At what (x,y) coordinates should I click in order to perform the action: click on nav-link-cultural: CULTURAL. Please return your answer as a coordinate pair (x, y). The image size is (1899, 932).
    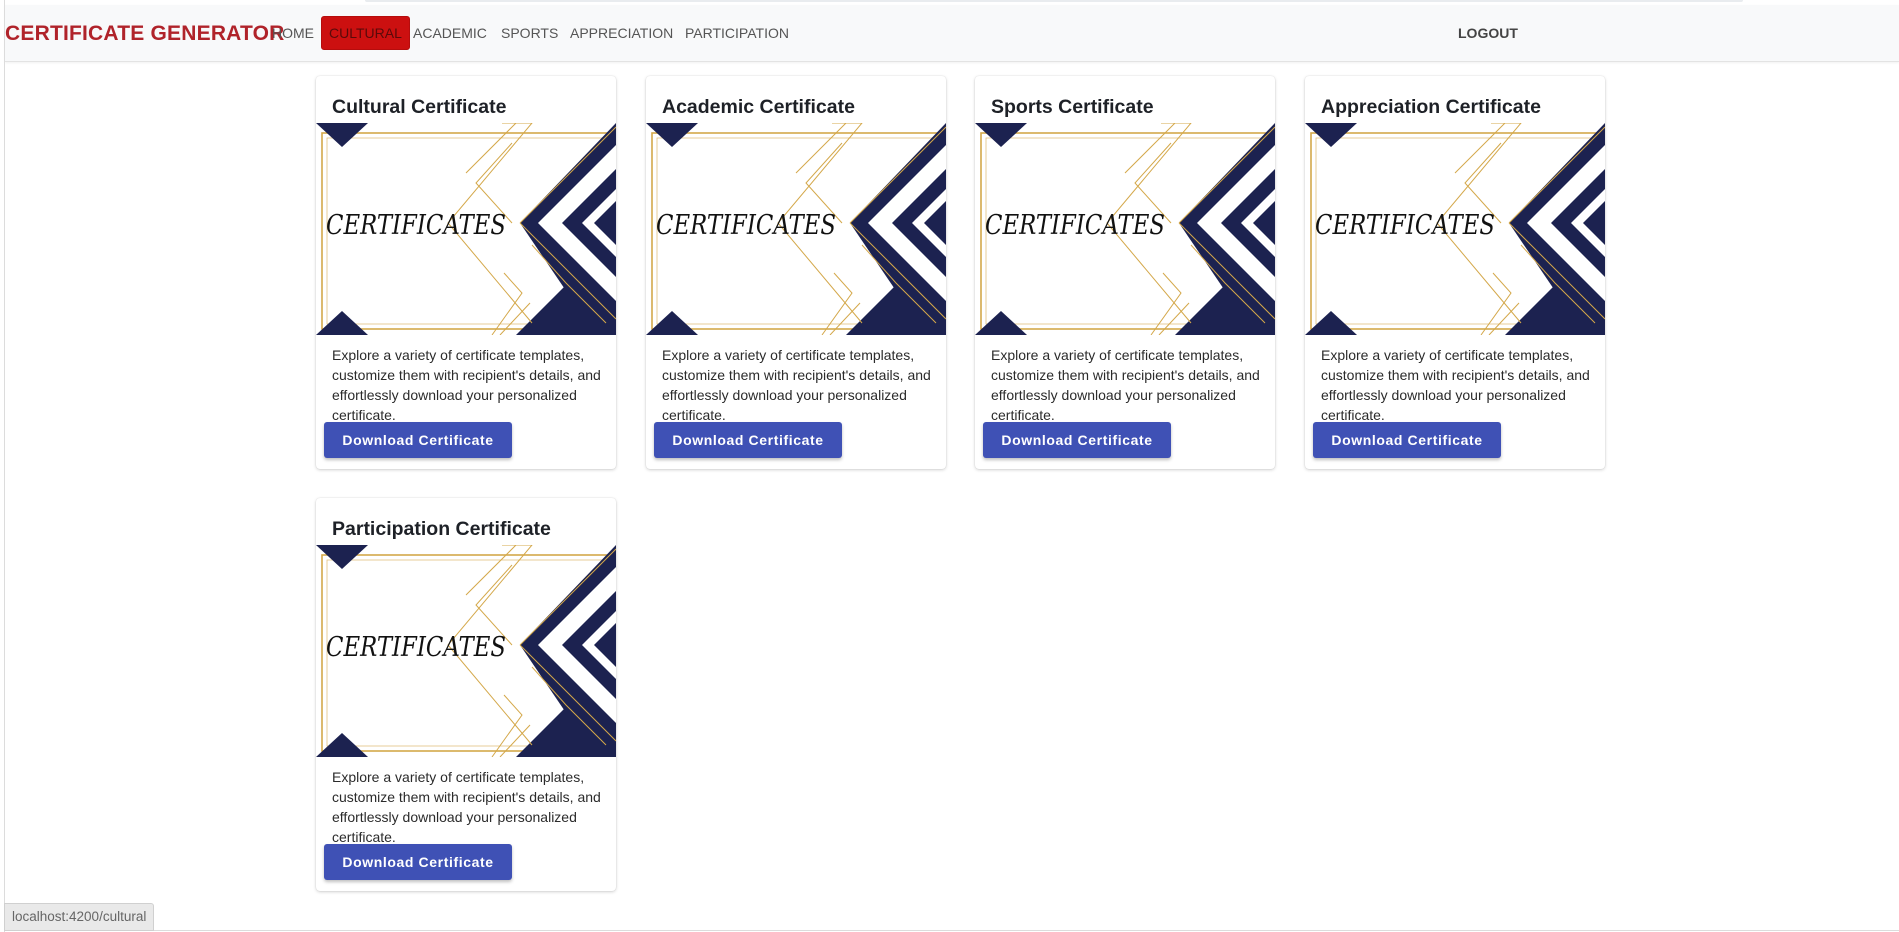
    Looking at the image, I should click on (365, 33).